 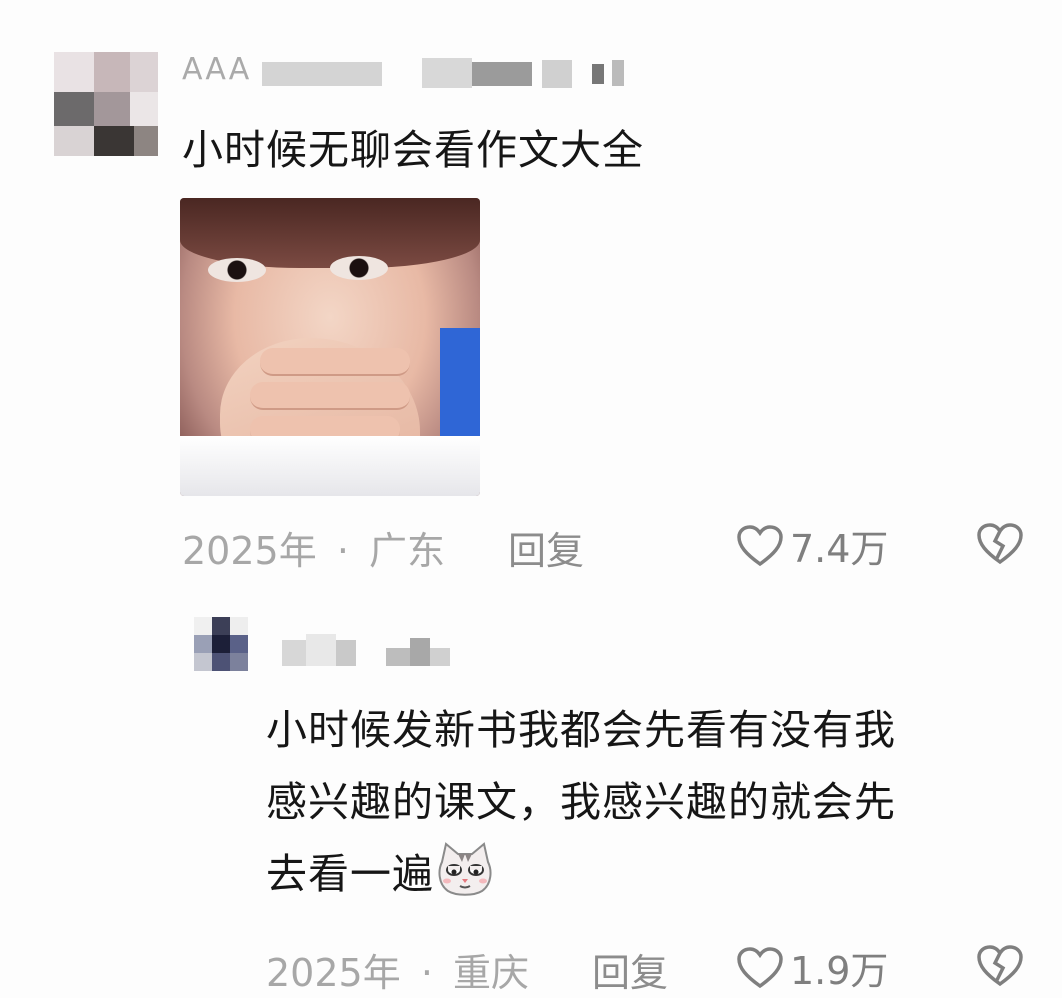 What do you see at coordinates (413, 150) in the screenshot?
I see `comment-text: 小时候无聊会看作文大全` at bounding box center [413, 150].